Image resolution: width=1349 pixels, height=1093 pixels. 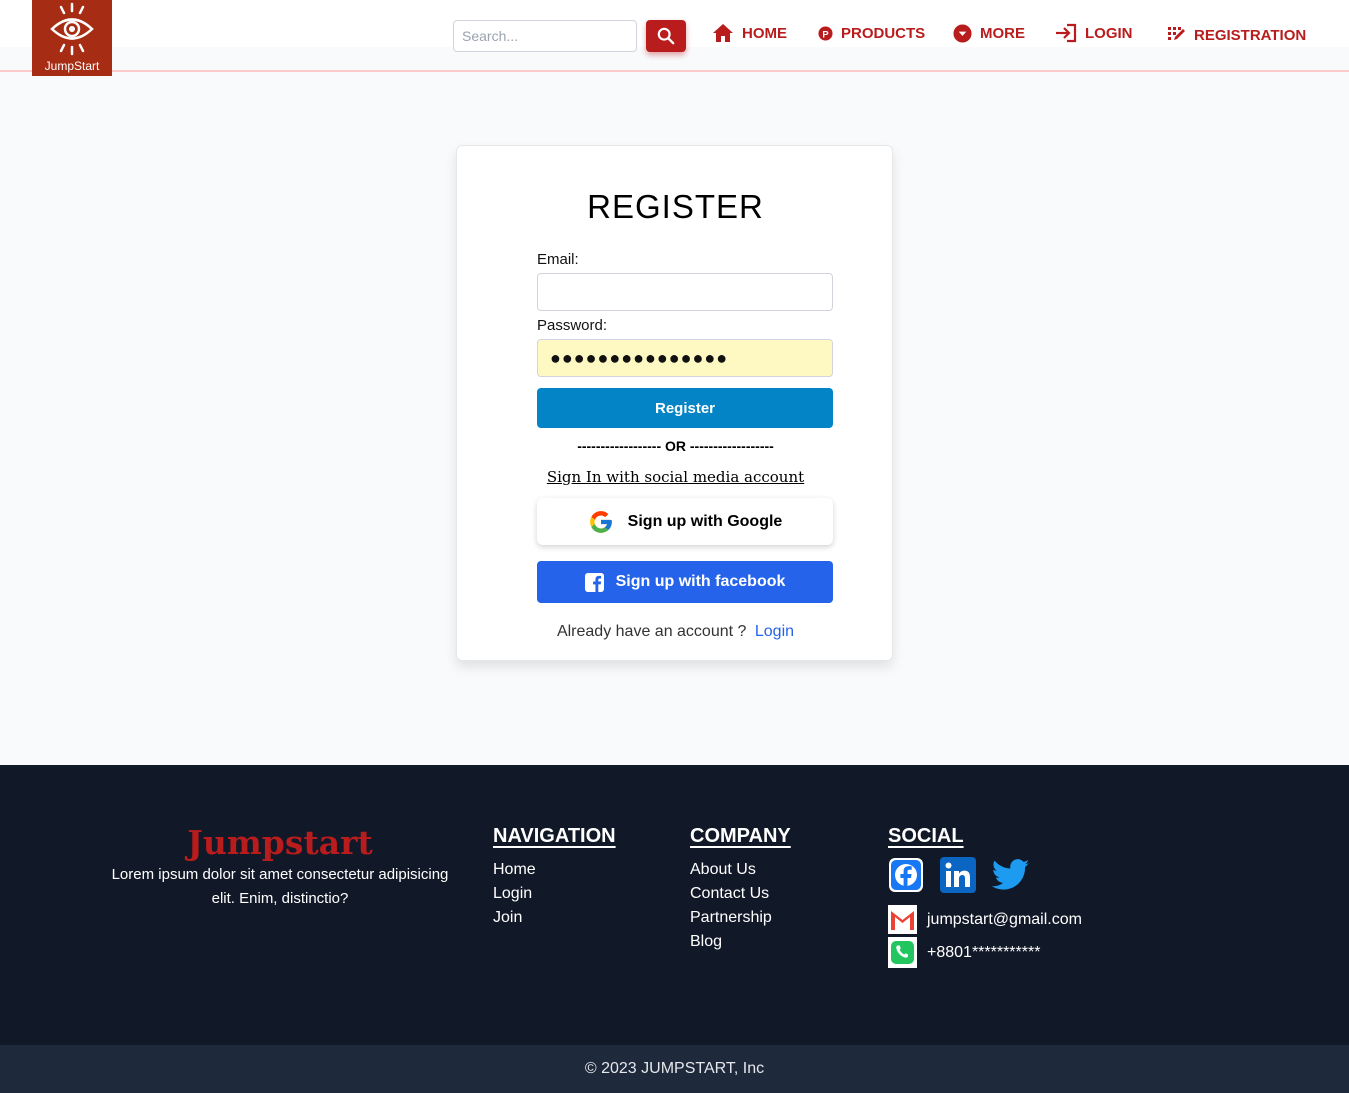 I want to click on phone-icon, so click(x=902, y=952).